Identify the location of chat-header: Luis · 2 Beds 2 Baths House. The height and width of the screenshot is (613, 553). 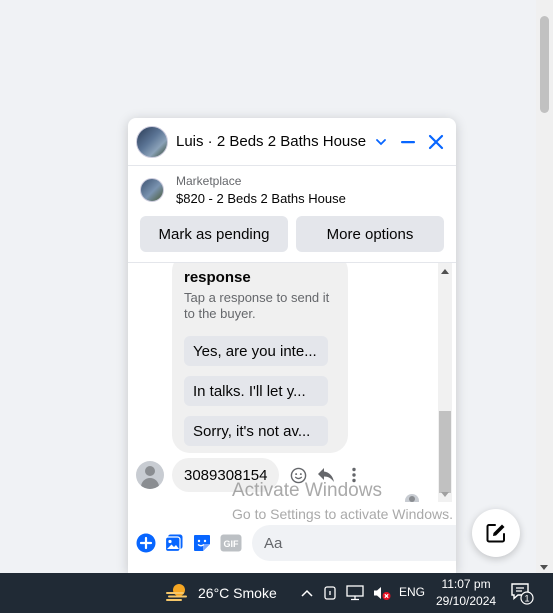
(292, 142).